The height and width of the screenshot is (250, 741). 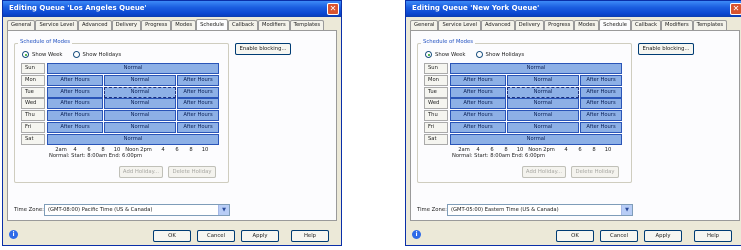 I want to click on time-zone-select: (GMT-05:00) Eastern Time (US & Canada) ▼, so click(x=540, y=210).